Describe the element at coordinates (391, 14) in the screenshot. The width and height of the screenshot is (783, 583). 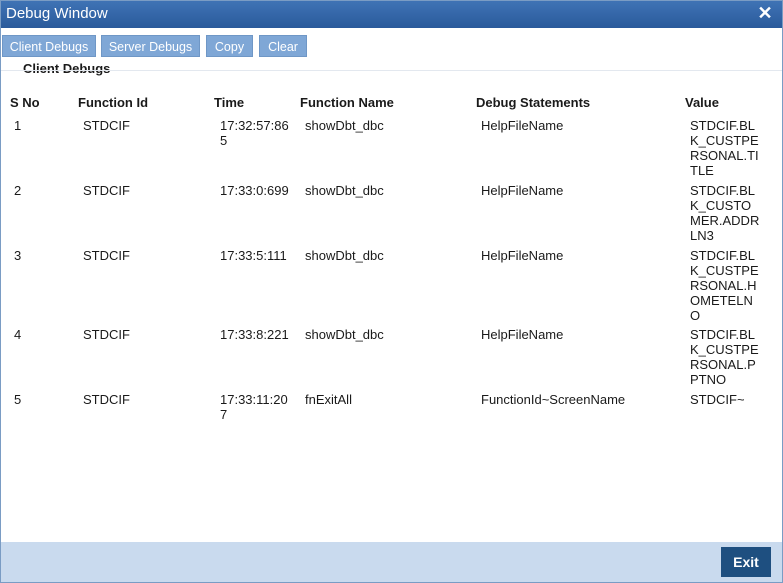
I see `title-bar: Debug Window ✕` at that location.